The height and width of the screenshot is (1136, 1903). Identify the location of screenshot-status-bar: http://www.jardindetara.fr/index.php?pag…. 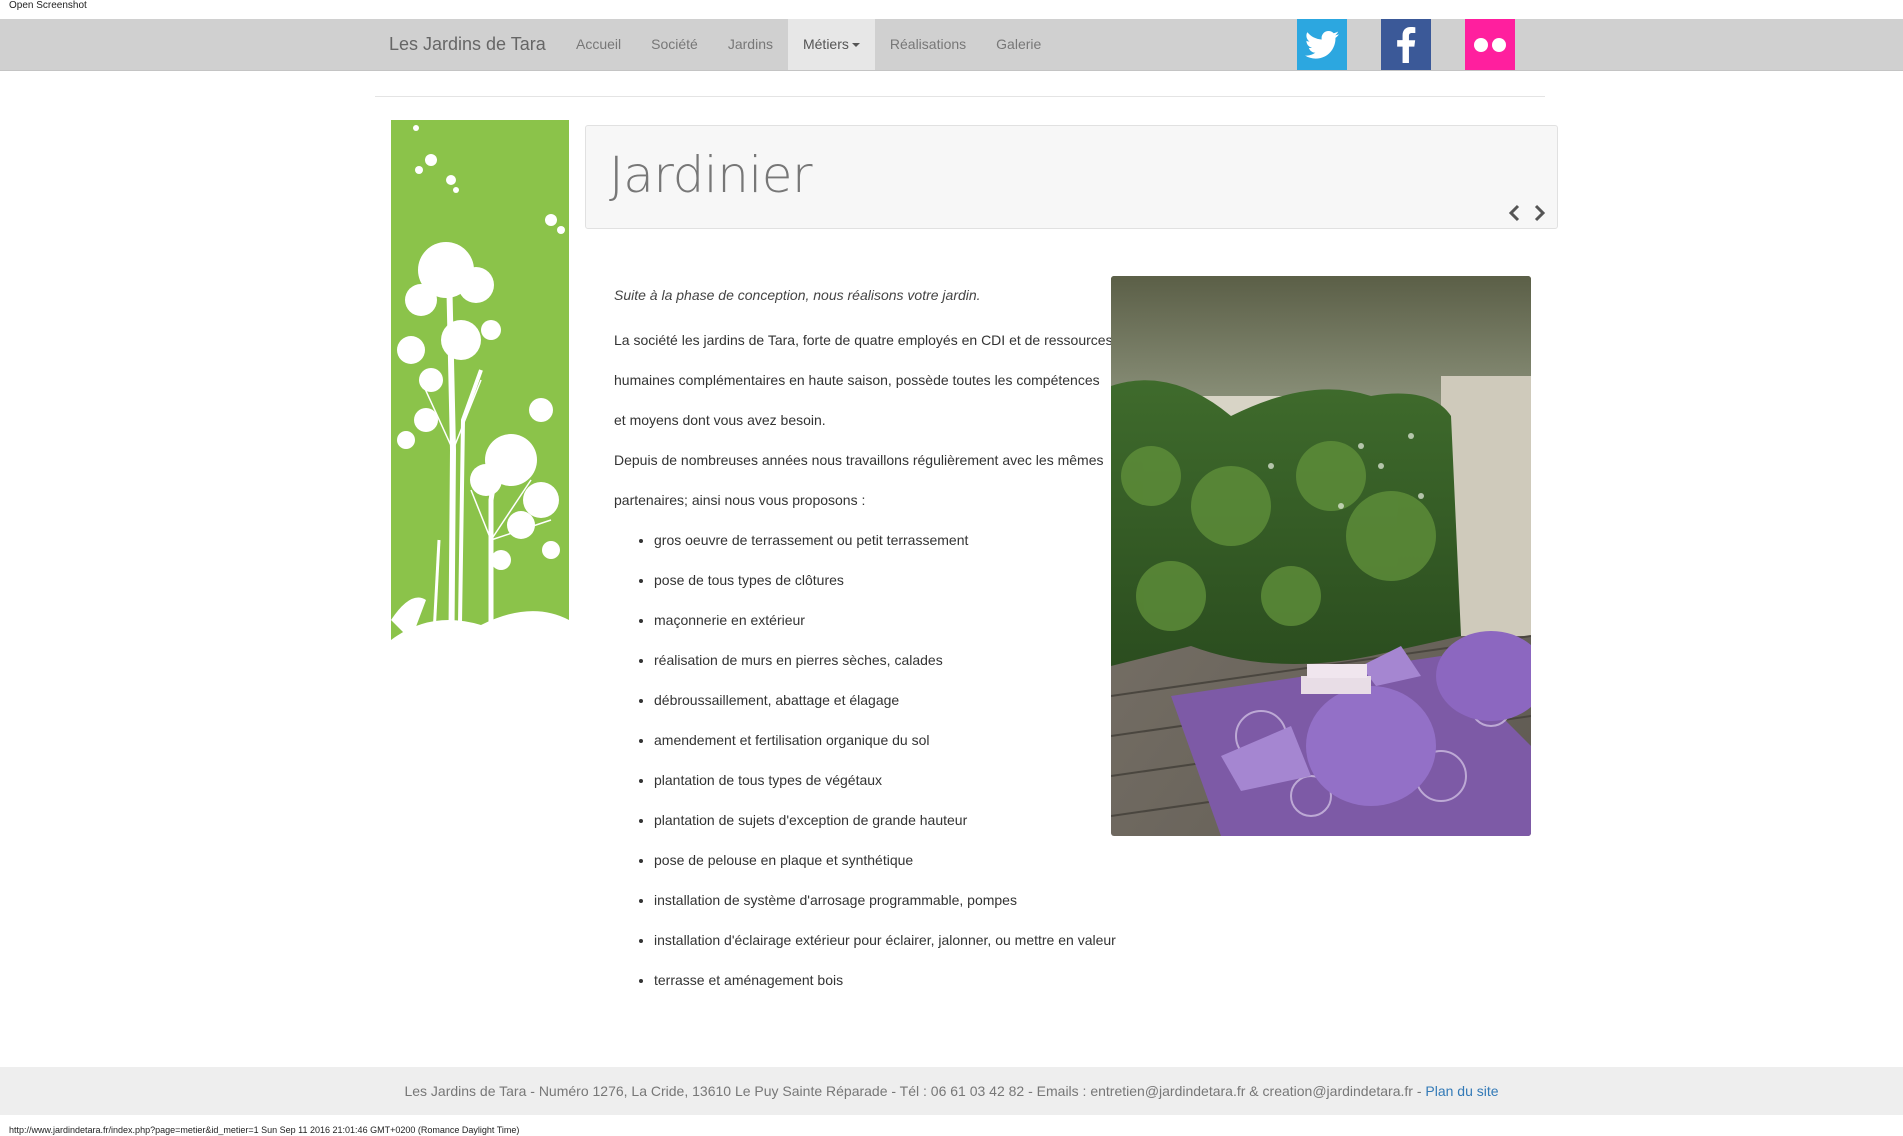
(264, 1130).